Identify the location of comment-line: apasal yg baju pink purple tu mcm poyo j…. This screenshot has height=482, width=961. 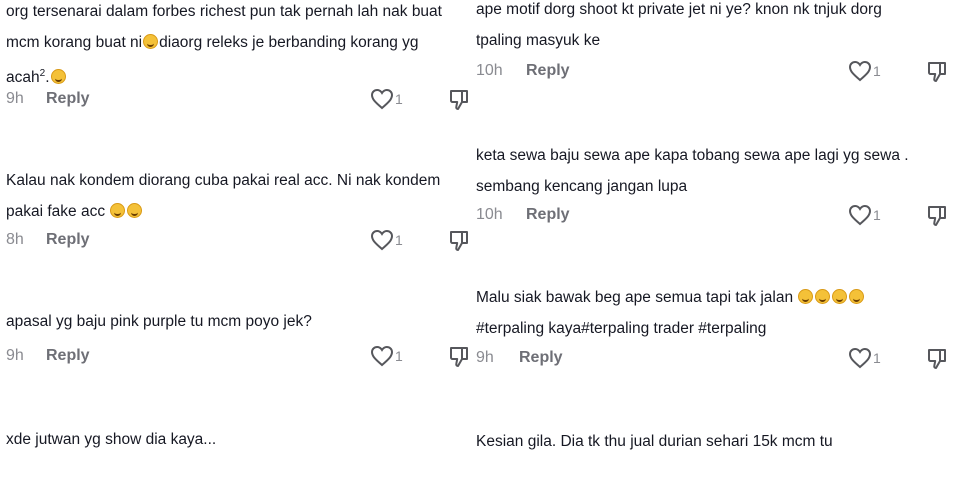
(159, 321).